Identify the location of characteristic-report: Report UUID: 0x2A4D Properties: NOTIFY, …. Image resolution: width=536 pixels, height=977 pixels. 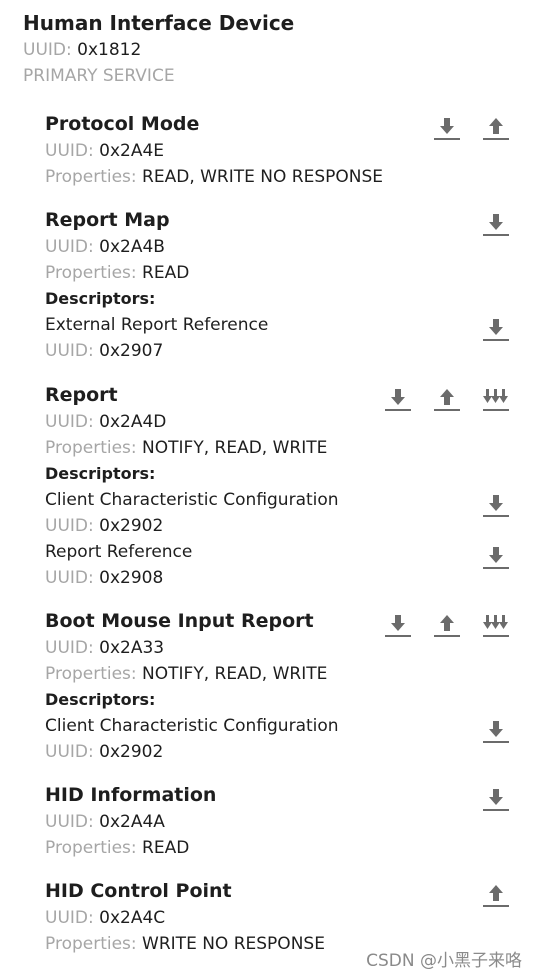
(192, 486).